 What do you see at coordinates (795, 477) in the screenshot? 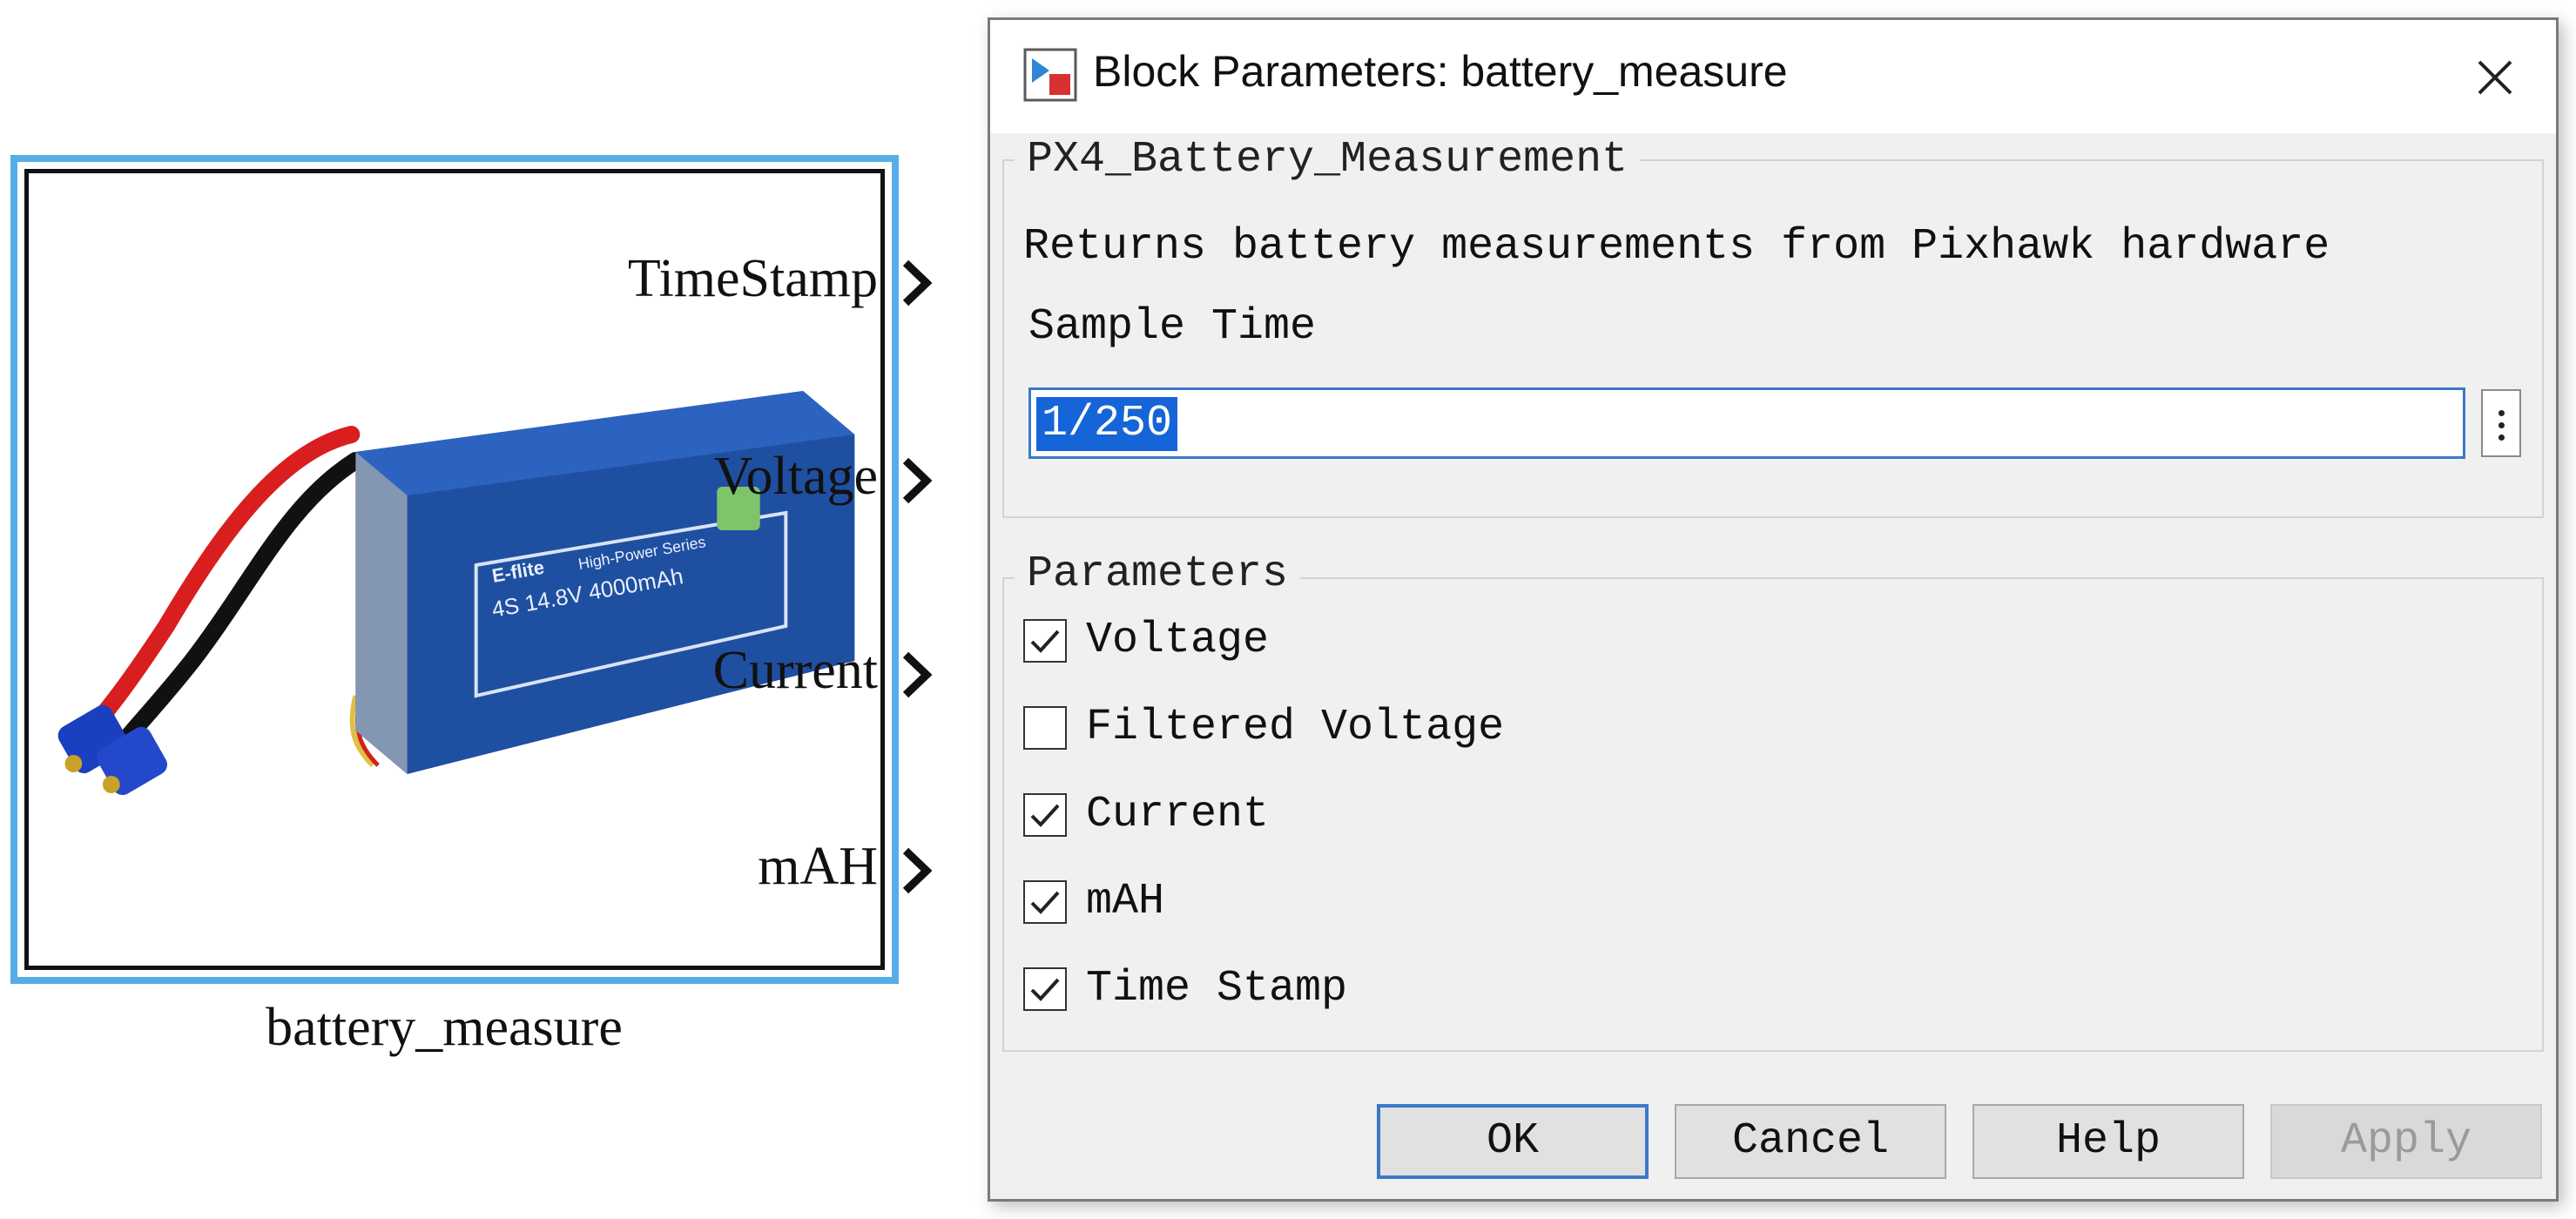
I see `port-label-voltage: Voltage` at bounding box center [795, 477].